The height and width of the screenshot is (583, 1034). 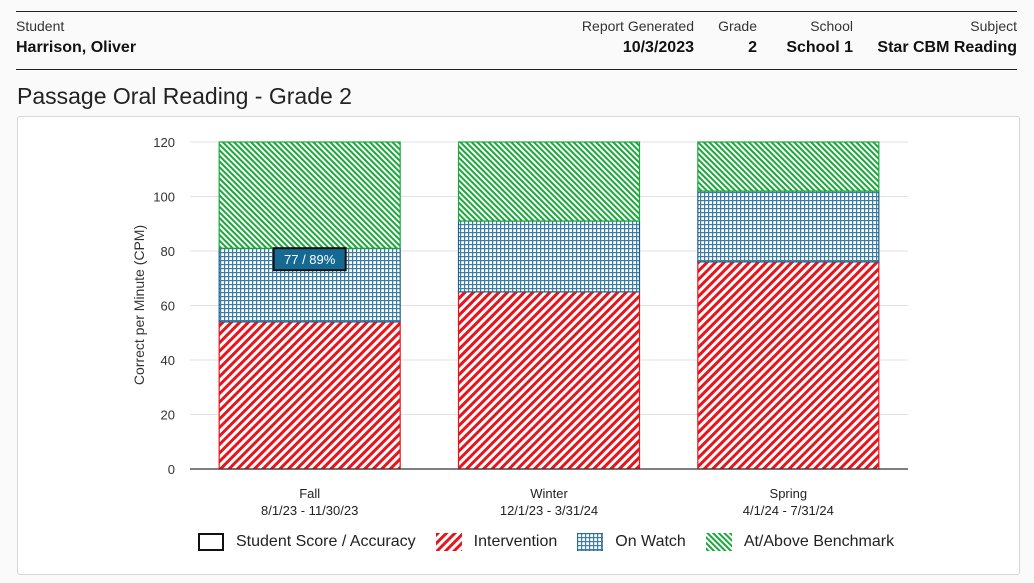 I want to click on legend-item-intervention: Intervention, so click(x=496, y=542).